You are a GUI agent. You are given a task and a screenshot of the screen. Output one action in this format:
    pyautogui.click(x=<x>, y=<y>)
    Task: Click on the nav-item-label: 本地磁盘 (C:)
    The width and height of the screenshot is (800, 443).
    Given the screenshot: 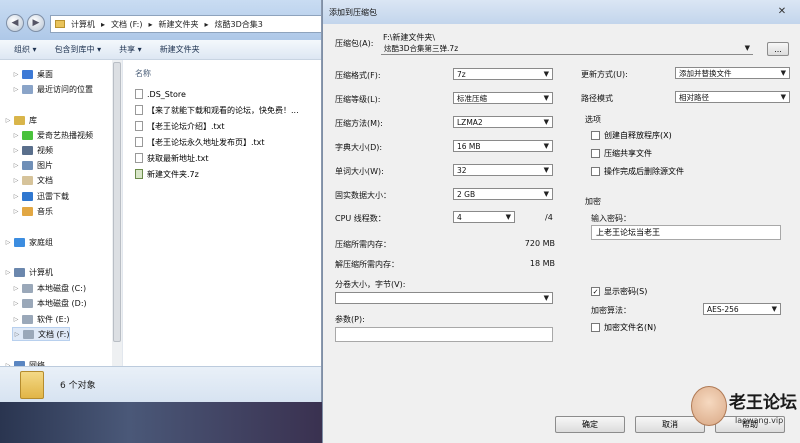 What is the action you would take?
    pyautogui.click(x=62, y=288)
    